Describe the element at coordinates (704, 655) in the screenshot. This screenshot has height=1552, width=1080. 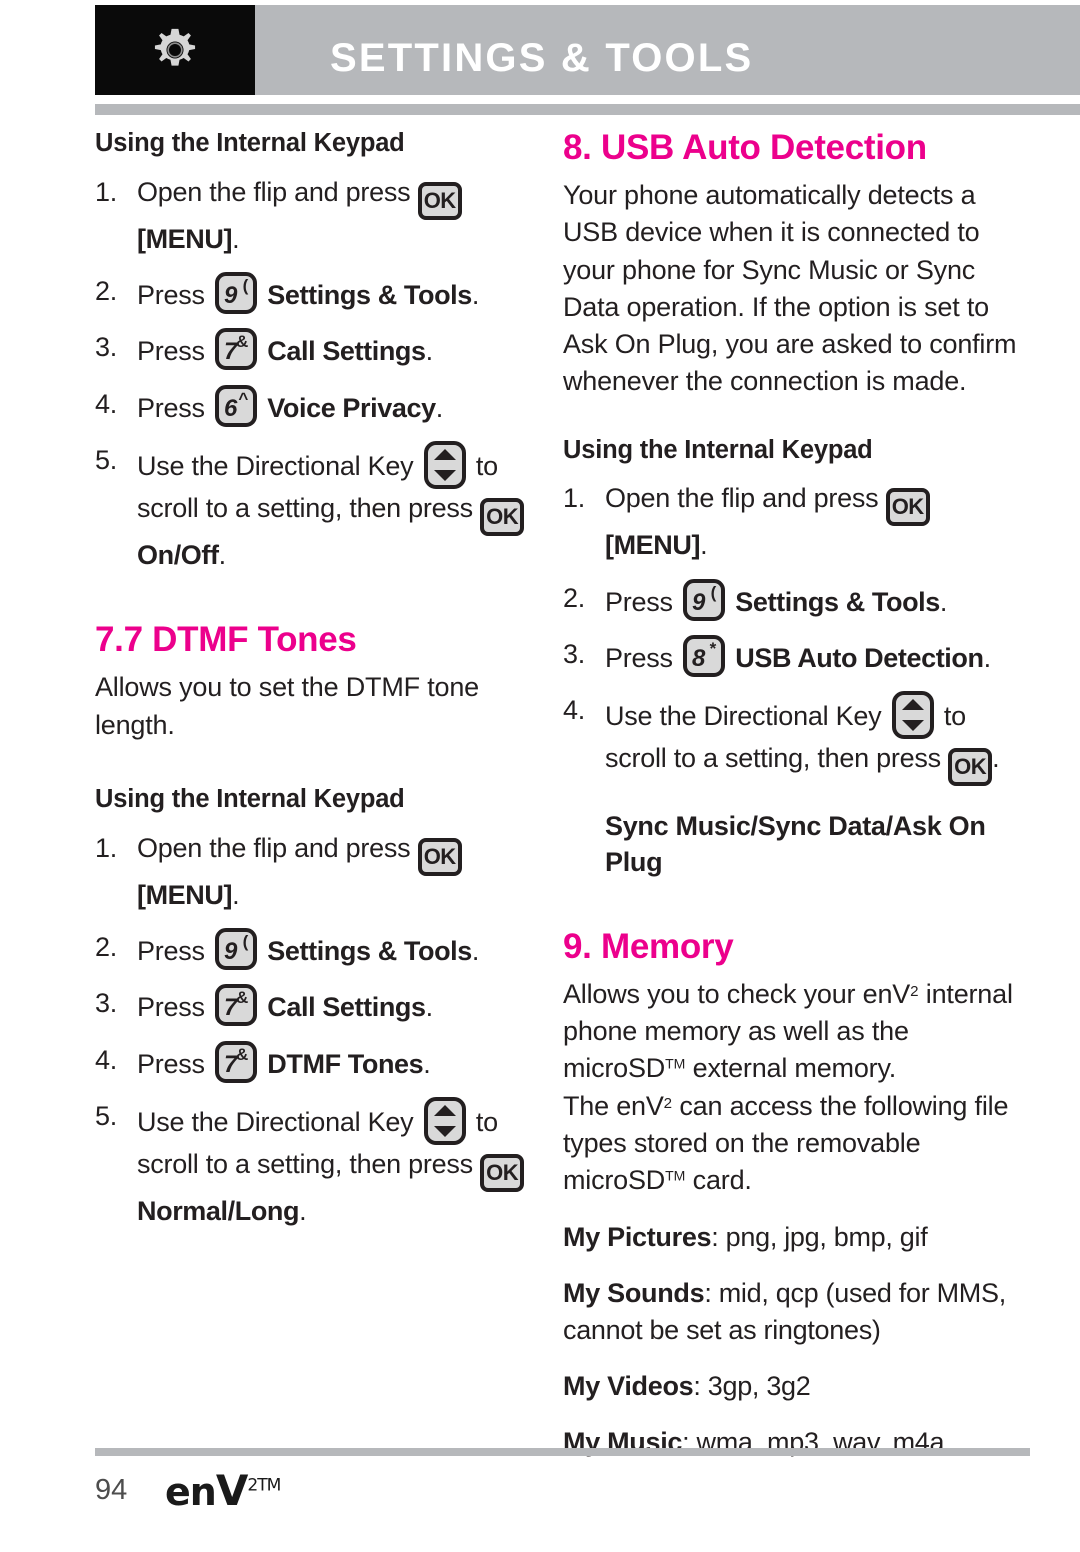
I see `numeric-key-icon: 8 *` at that location.